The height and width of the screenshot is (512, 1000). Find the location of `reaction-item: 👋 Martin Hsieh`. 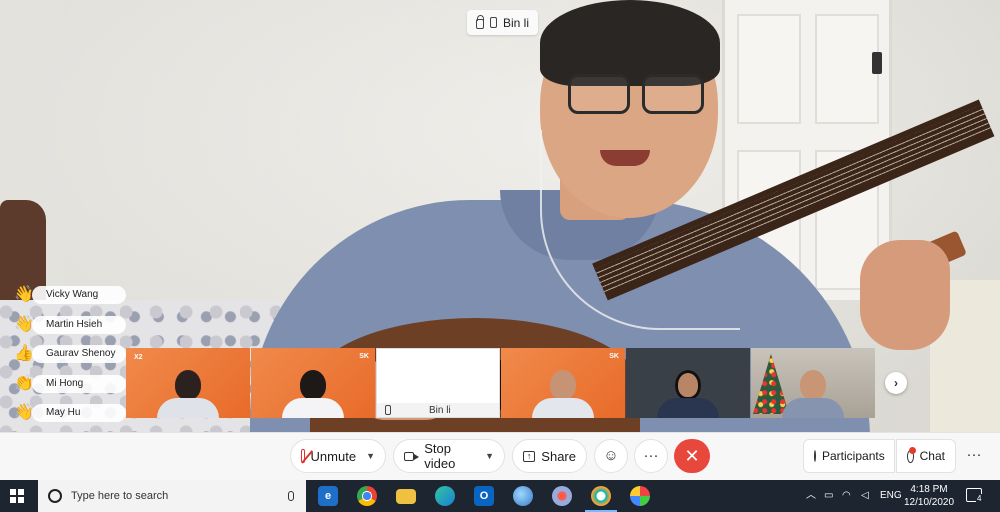

reaction-item: 👋 Martin Hsieh is located at coordinates (70, 325).